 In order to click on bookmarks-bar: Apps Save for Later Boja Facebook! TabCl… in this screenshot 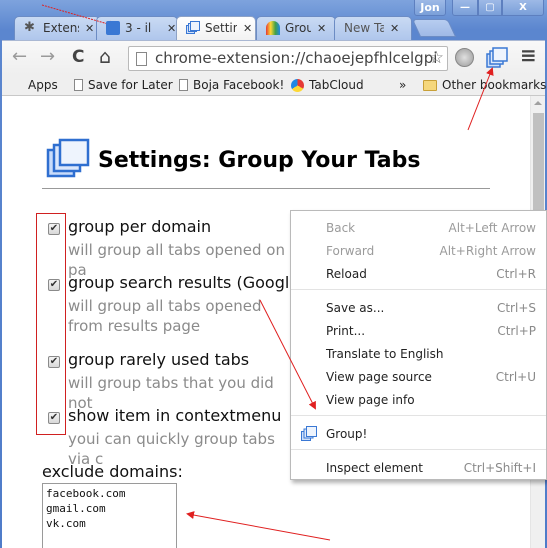, I will do `click(274, 85)`.